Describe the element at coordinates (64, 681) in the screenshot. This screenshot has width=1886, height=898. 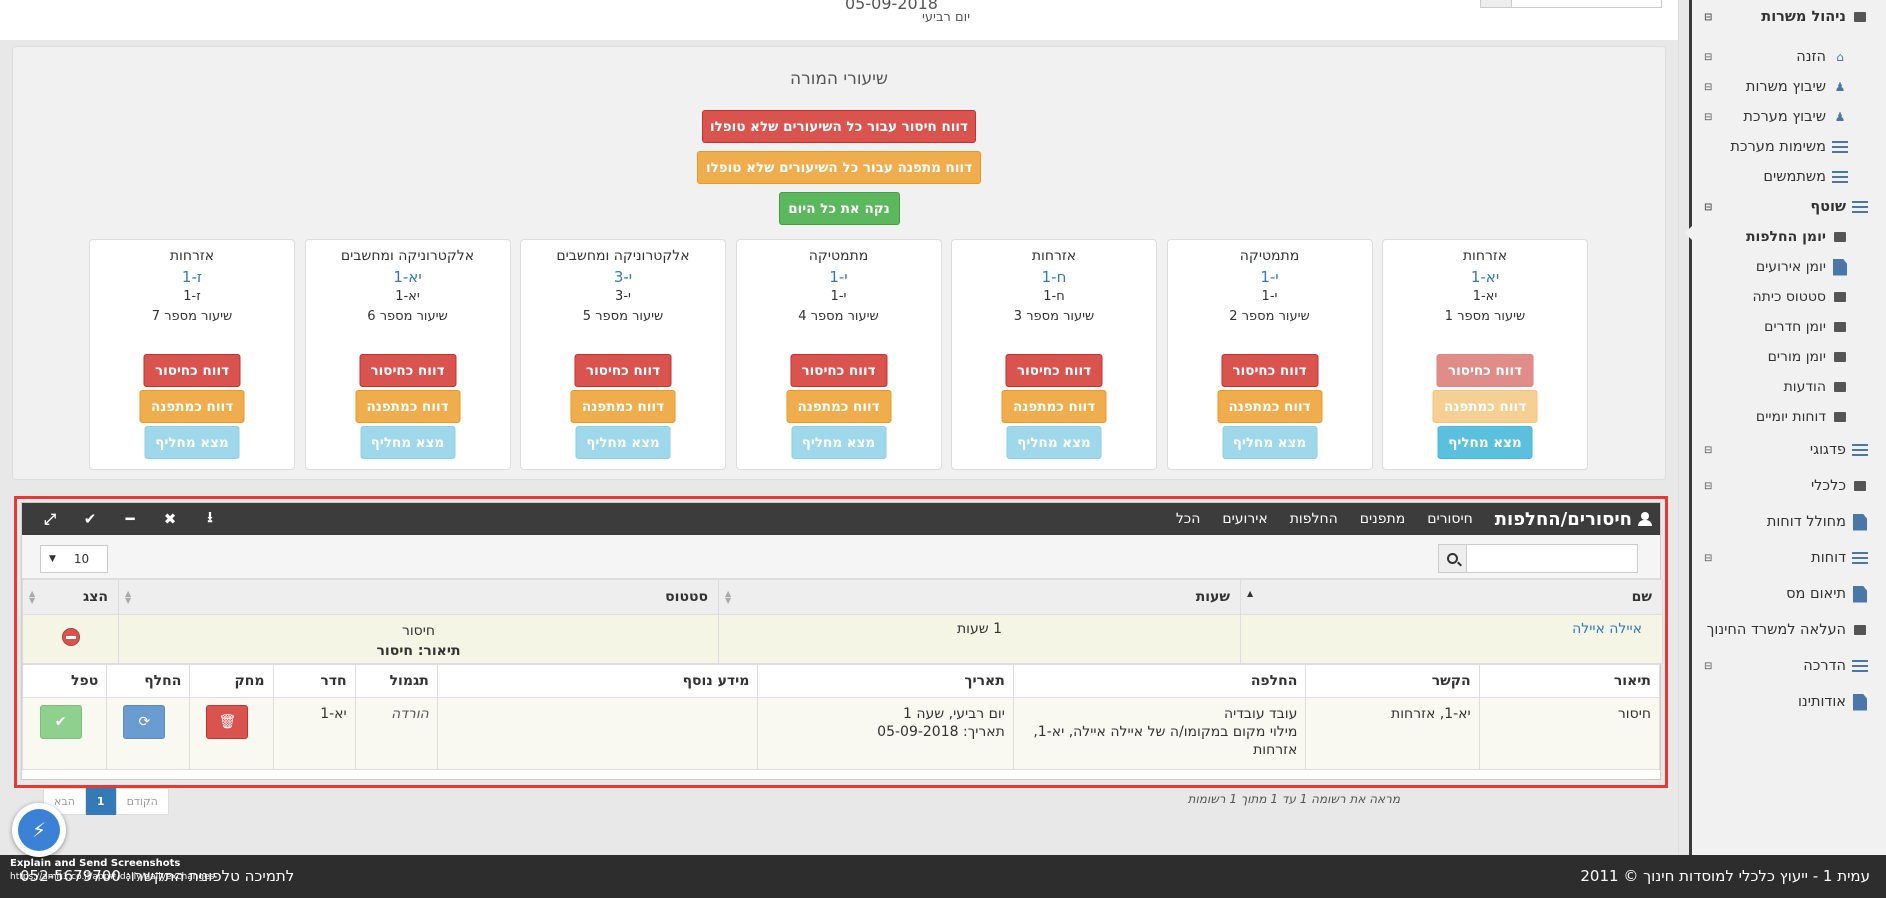
I see `col-handle: טפל` at that location.